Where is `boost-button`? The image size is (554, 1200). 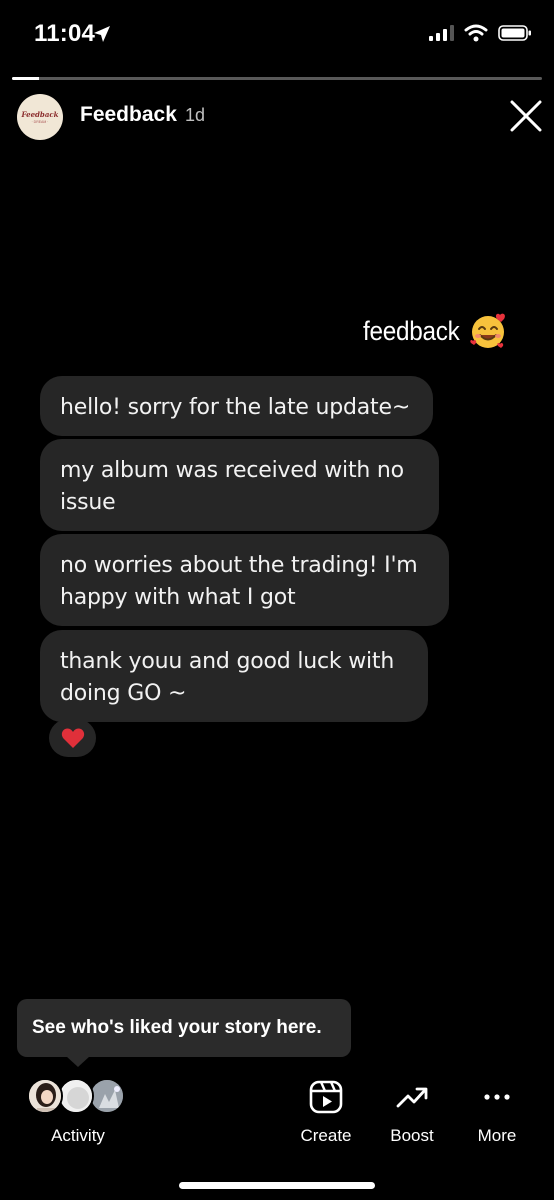
boost-button is located at coordinates (412, 1097).